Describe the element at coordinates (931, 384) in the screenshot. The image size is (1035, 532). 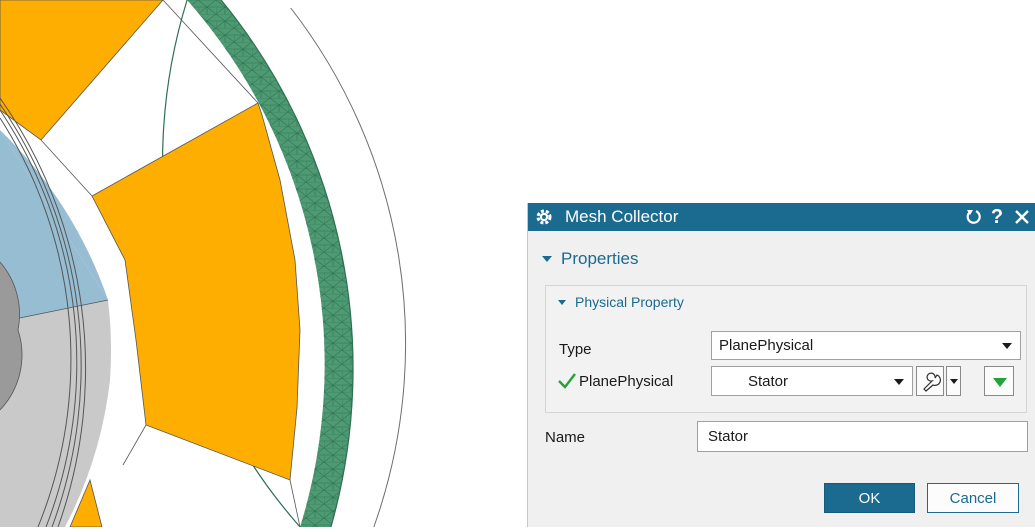
I see `wrench-icon` at that location.